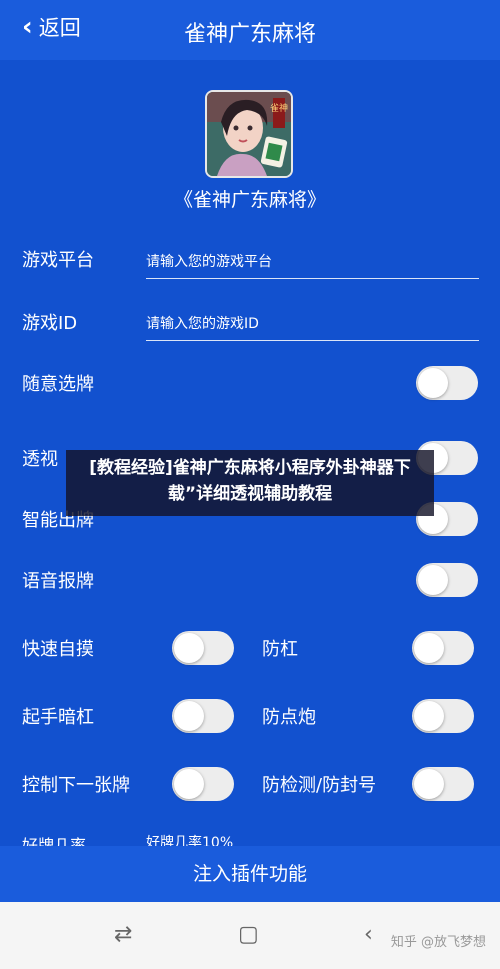 The width and height of the screenshot is (500, 969). I want to click on title-banner: [教程经验]雀神广东麻将小程序外卦神器下载”详细透视辅助教程, so click(250, 483).